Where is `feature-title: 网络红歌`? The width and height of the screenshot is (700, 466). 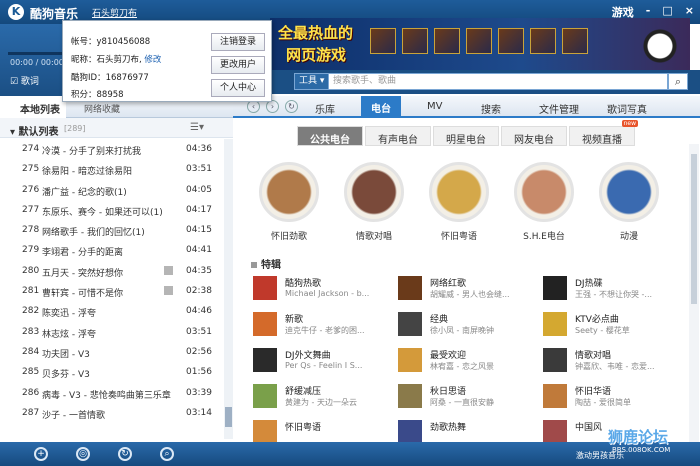 feature-title: 网络红歌 is located at coordinates (448, 282).